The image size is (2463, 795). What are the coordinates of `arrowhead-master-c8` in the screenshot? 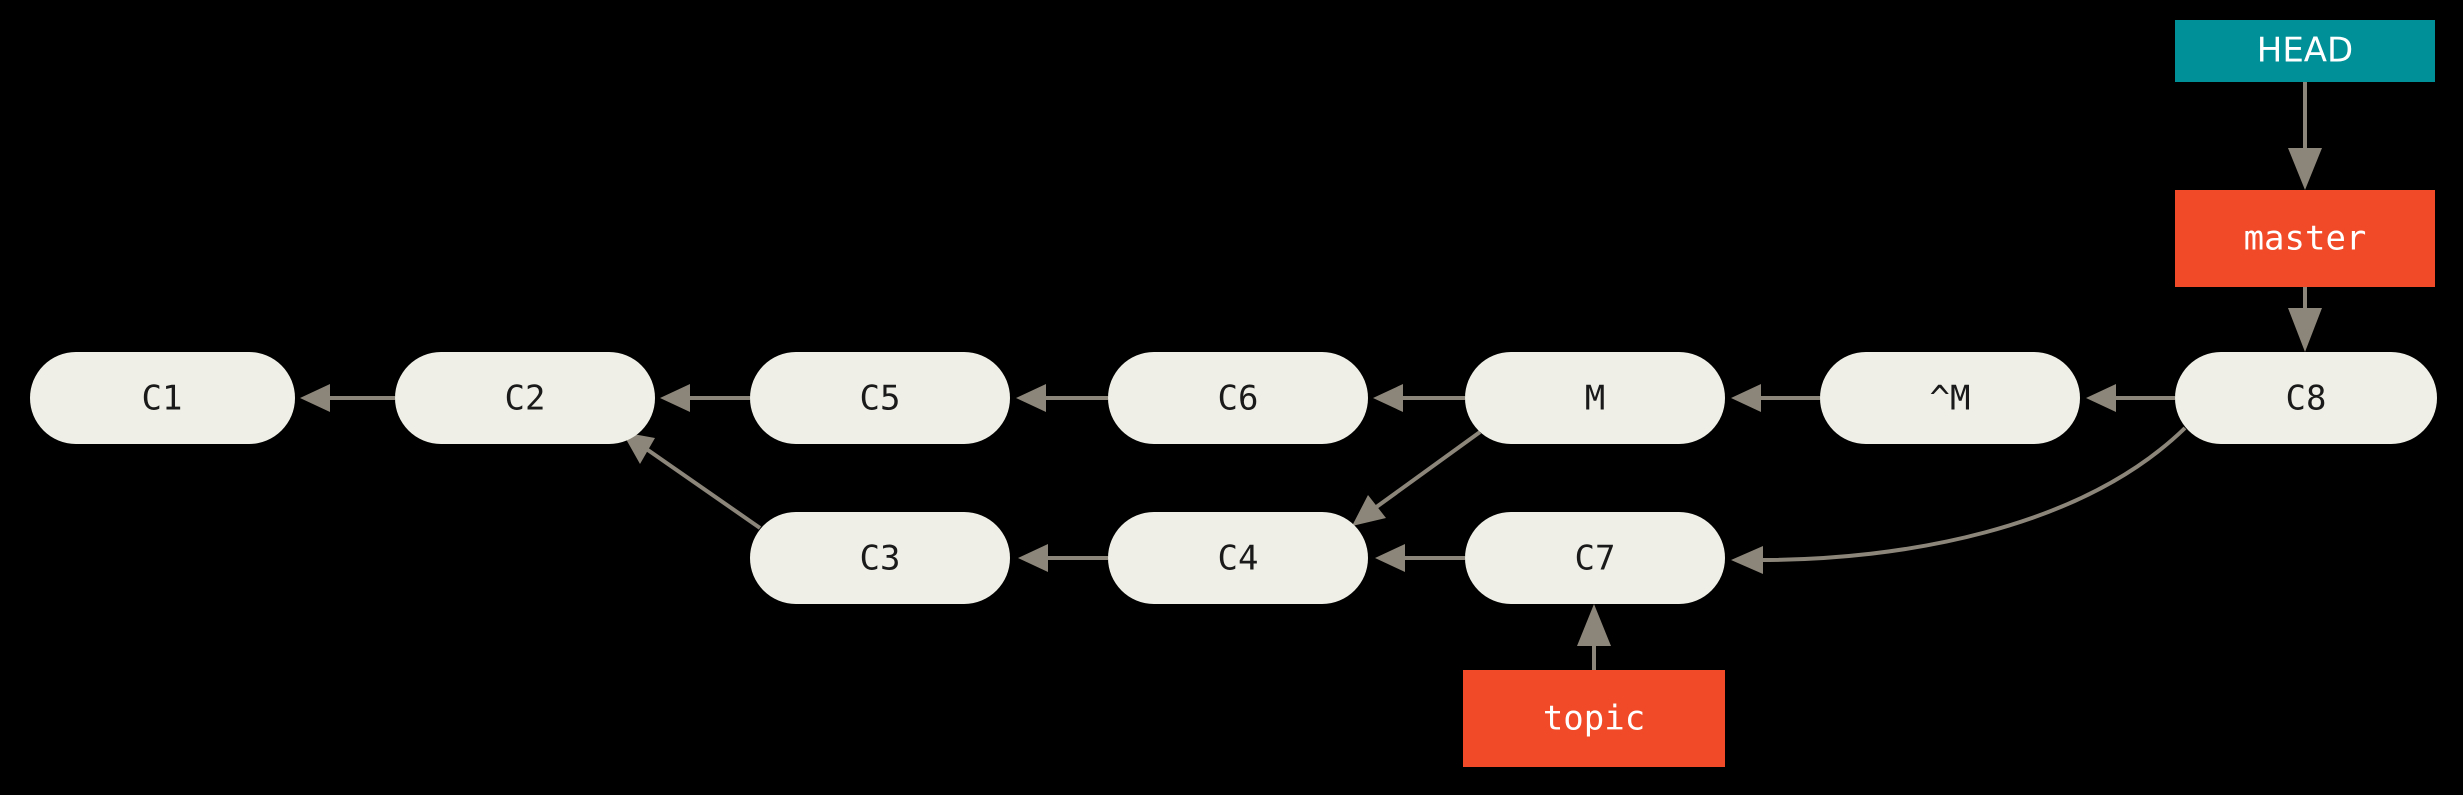 It's located at (2305, 330).